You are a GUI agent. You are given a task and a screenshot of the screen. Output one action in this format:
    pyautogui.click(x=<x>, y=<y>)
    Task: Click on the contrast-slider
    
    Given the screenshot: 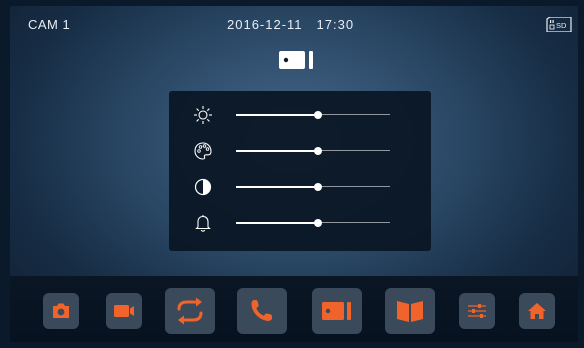 What is the action you would take?
    pyautogui.click(x=313, y=187)
    